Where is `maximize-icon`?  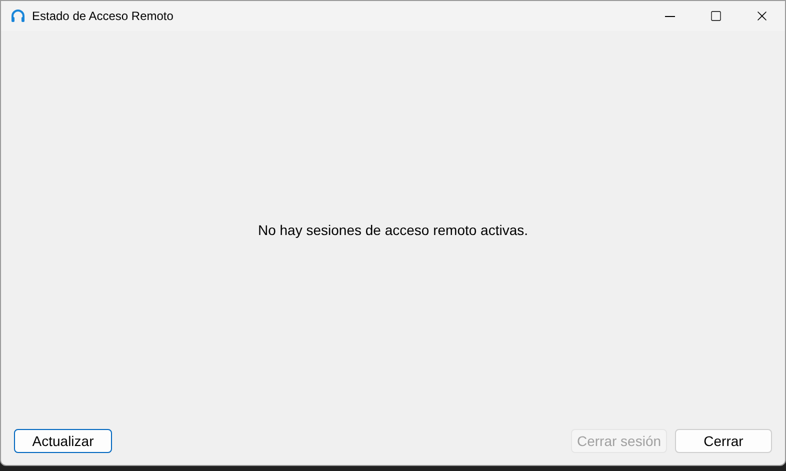
maximize-icon is located at coordinates (716, 16).